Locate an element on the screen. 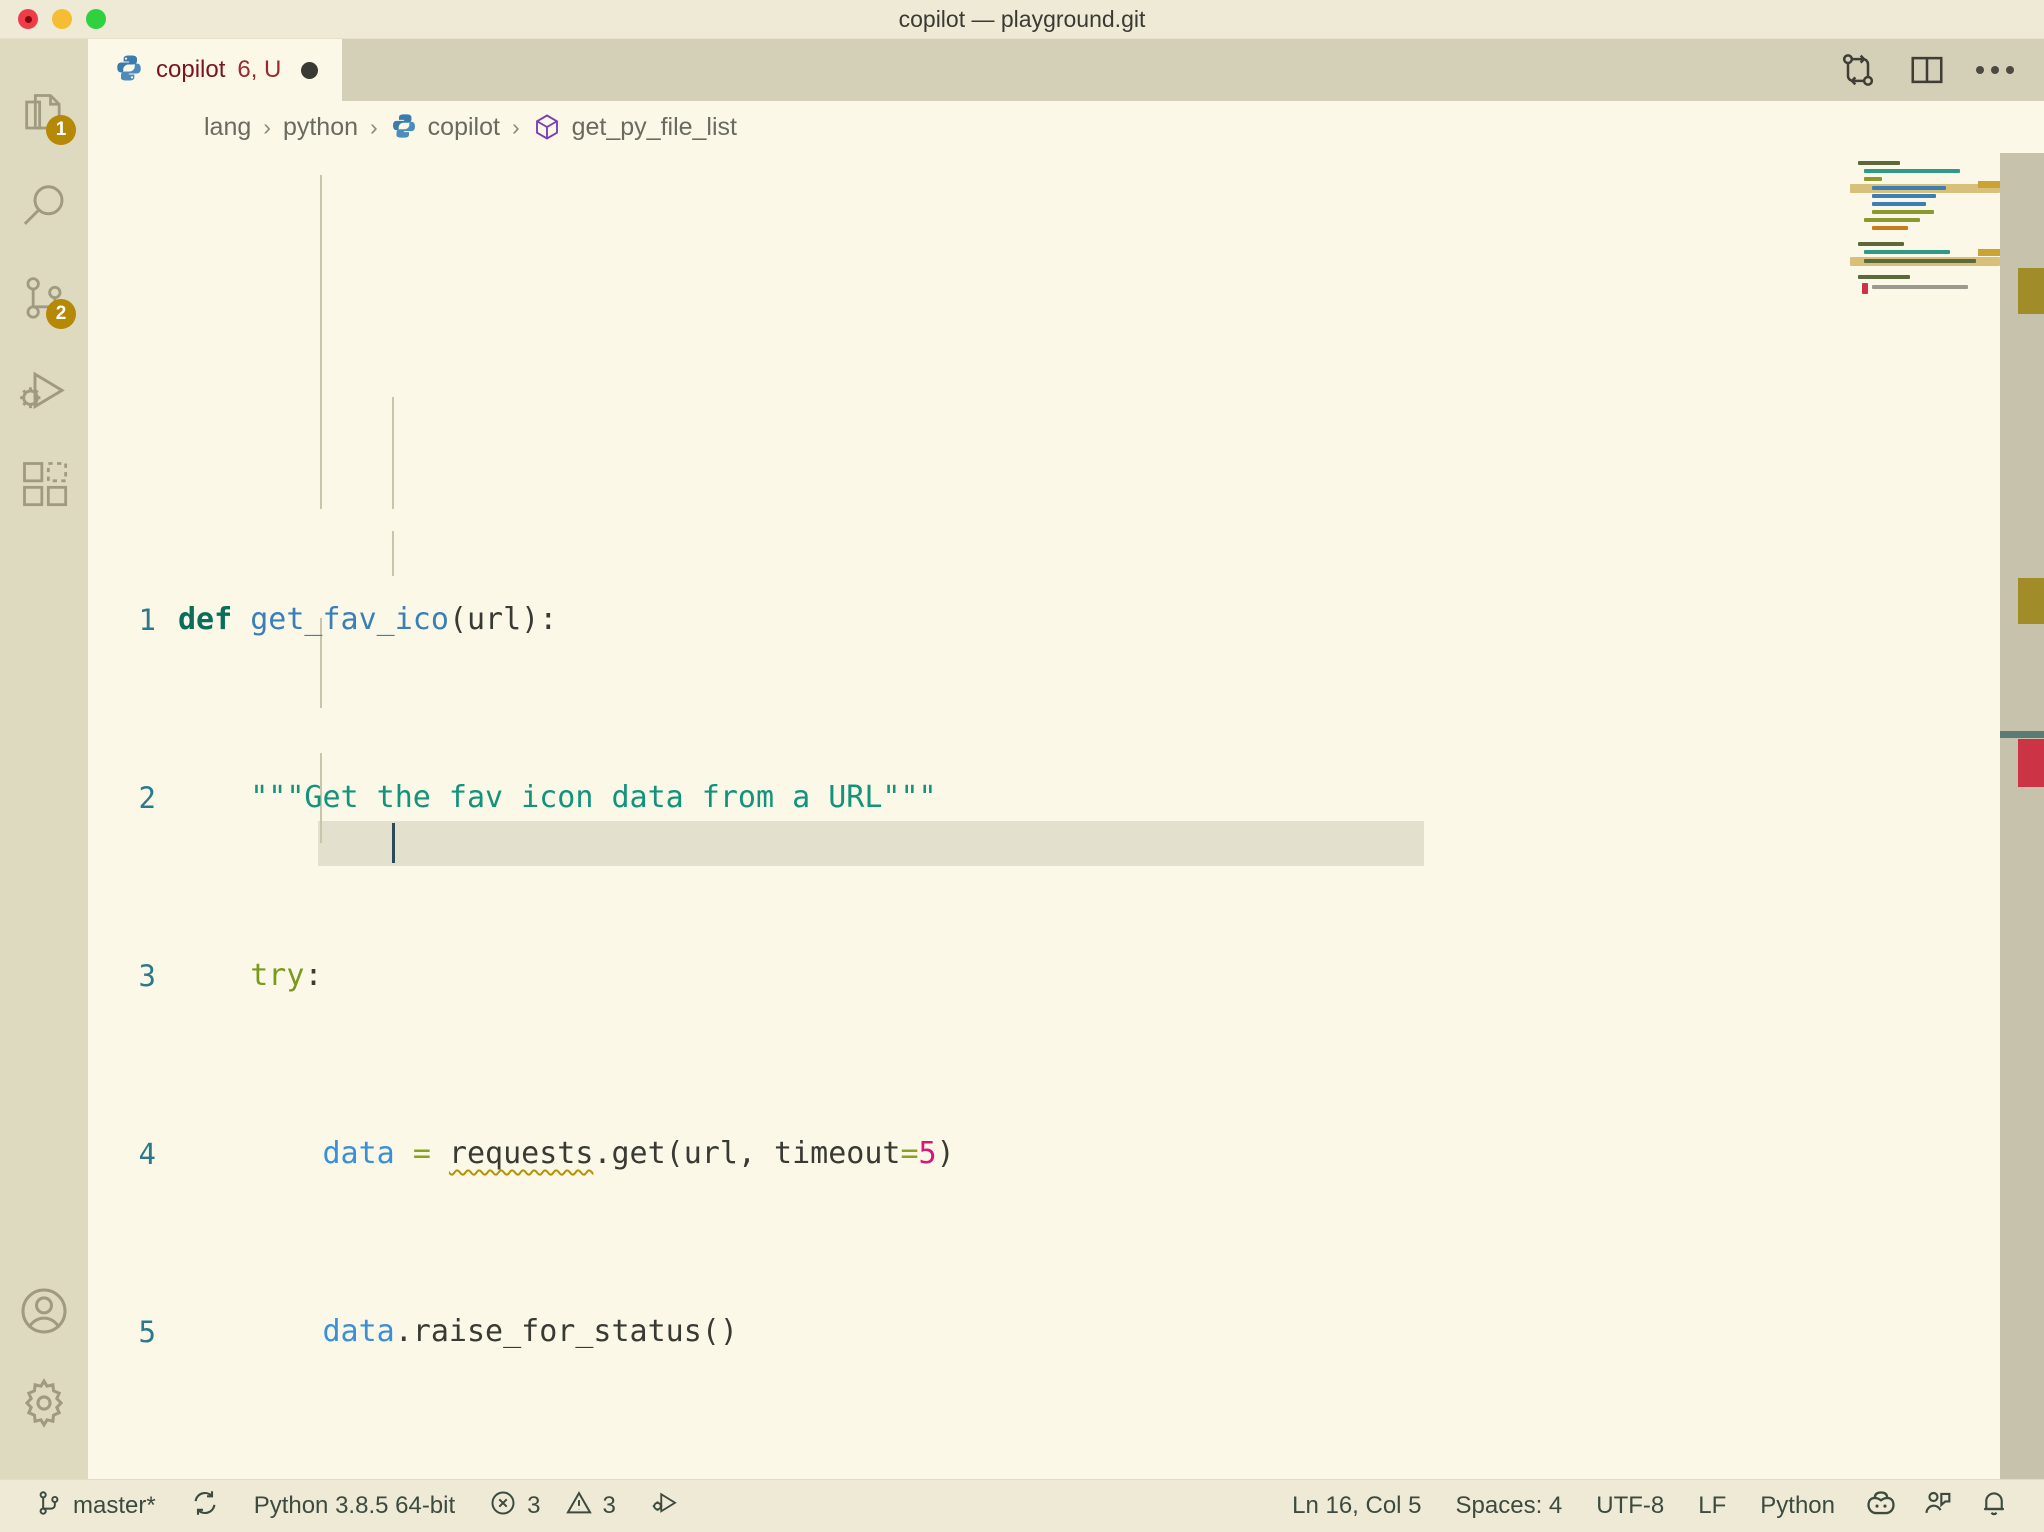  error-icon is located at coordinates (503, 1506).